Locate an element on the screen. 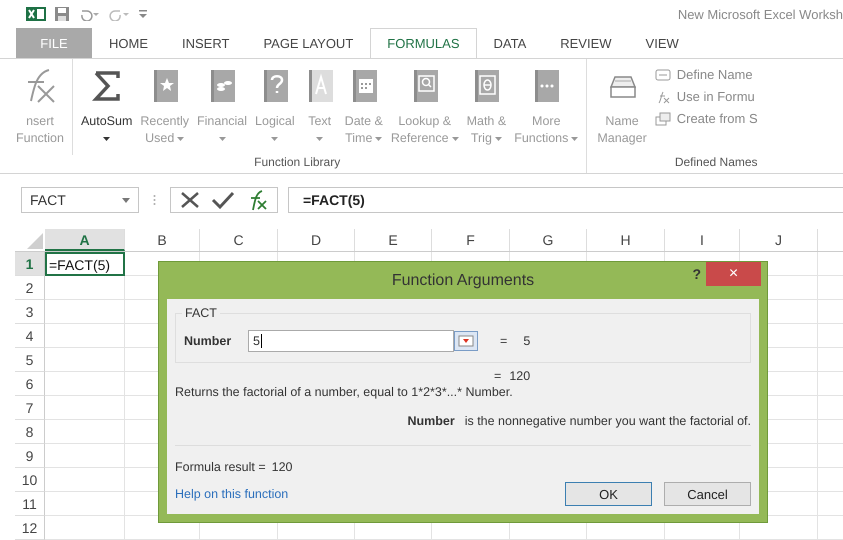  table-cell: =FACT(5) is located at coordinates (85, 264).